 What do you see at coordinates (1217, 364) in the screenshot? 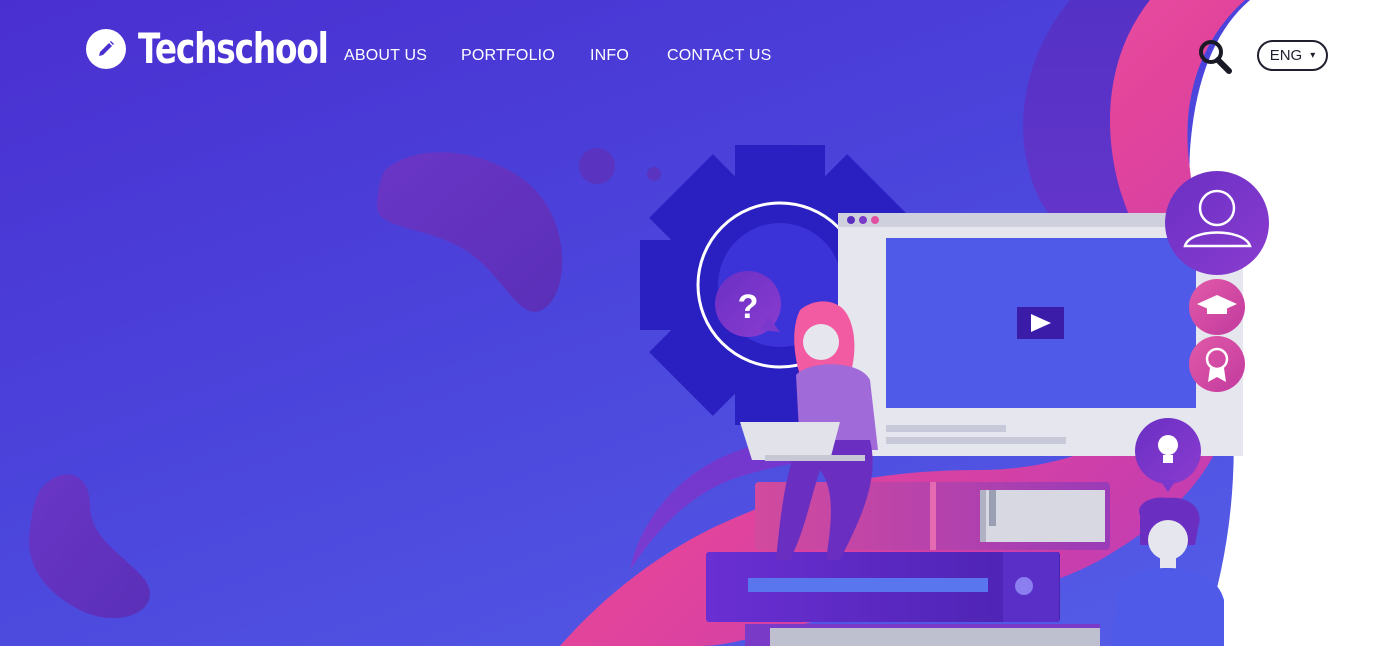
I see `award-badge-icon` at bounding box center [1217, 364].